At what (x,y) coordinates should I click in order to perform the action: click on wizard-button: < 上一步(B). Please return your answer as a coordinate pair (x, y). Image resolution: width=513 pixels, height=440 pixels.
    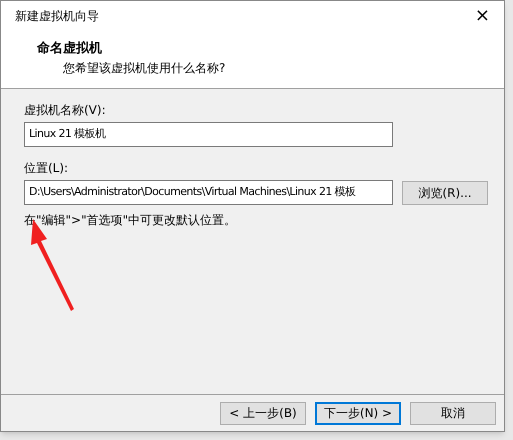
    Looking at the image, I should click on (263, 413).